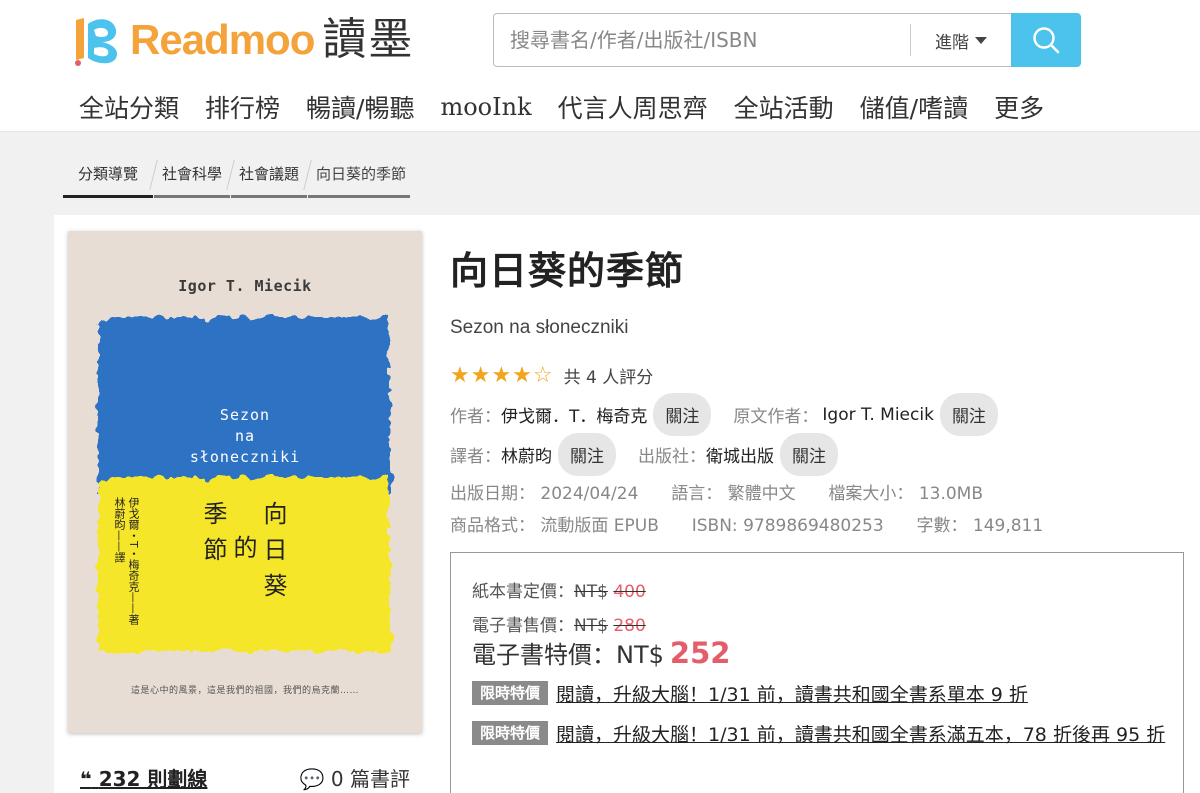 This screenshot has width=1200, height=793. I want to click on pubdate-label: 出版日期：, so click(492, 494).